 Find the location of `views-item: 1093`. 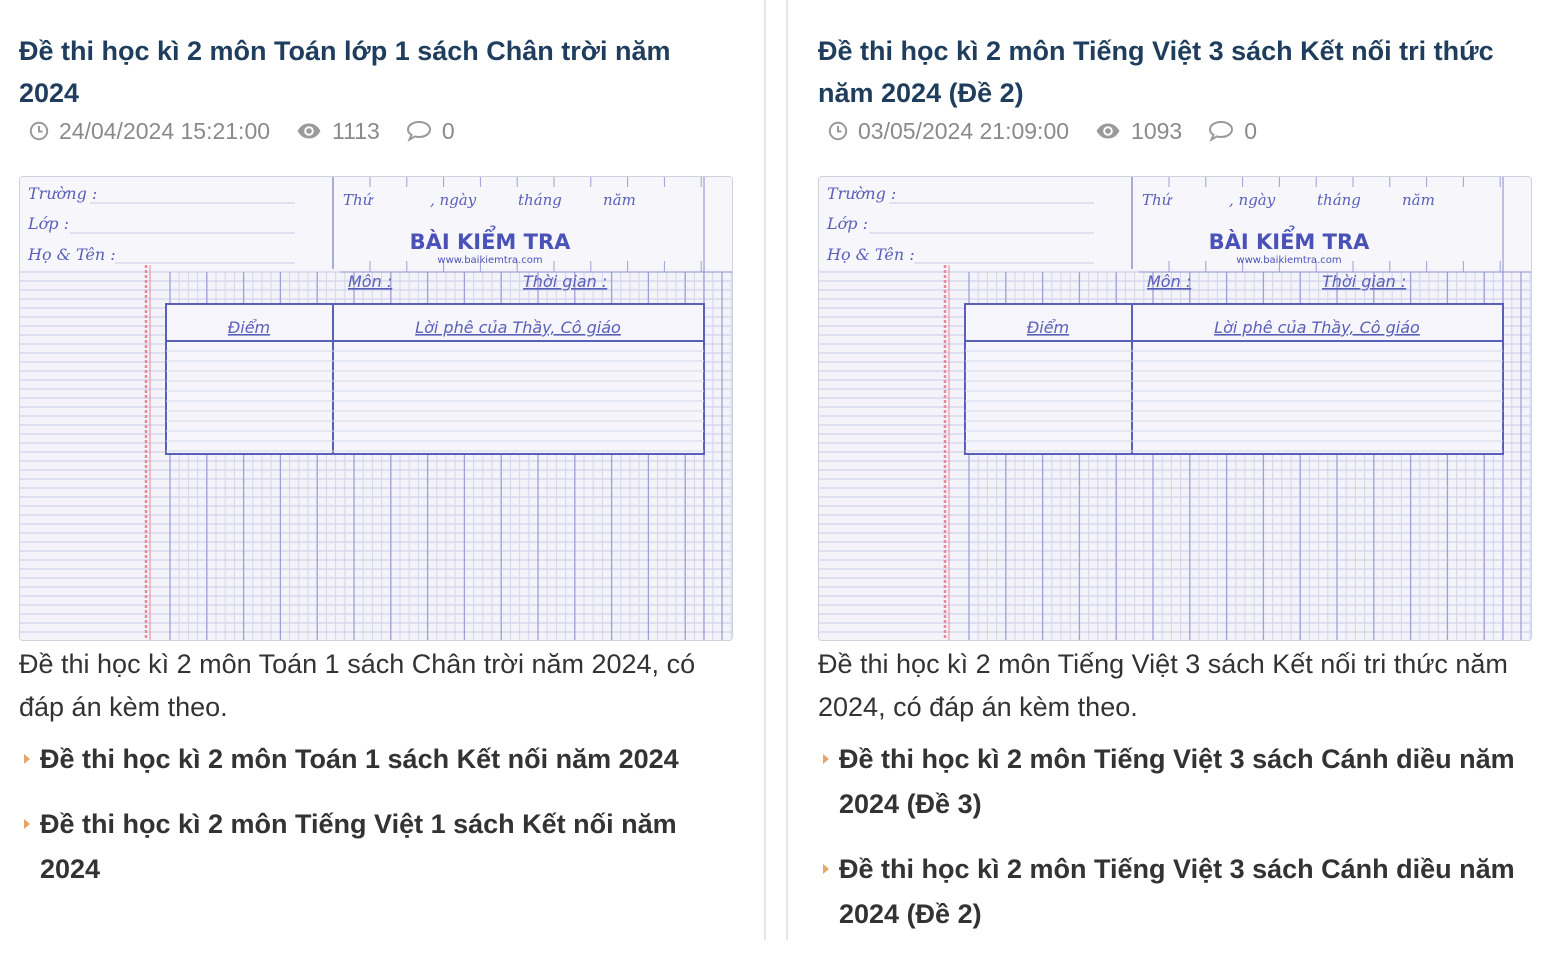

views-item: 1093 is located at coordinates (1138, 131).